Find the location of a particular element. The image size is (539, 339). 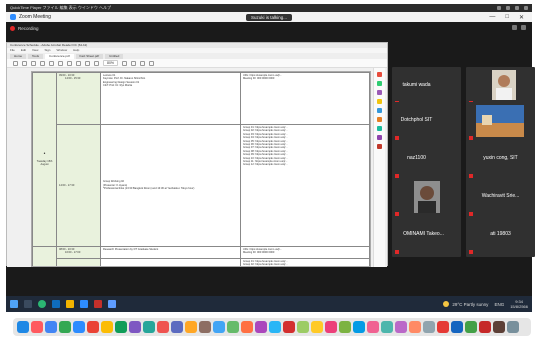

participant-photo is located at coordinates (427, 197).